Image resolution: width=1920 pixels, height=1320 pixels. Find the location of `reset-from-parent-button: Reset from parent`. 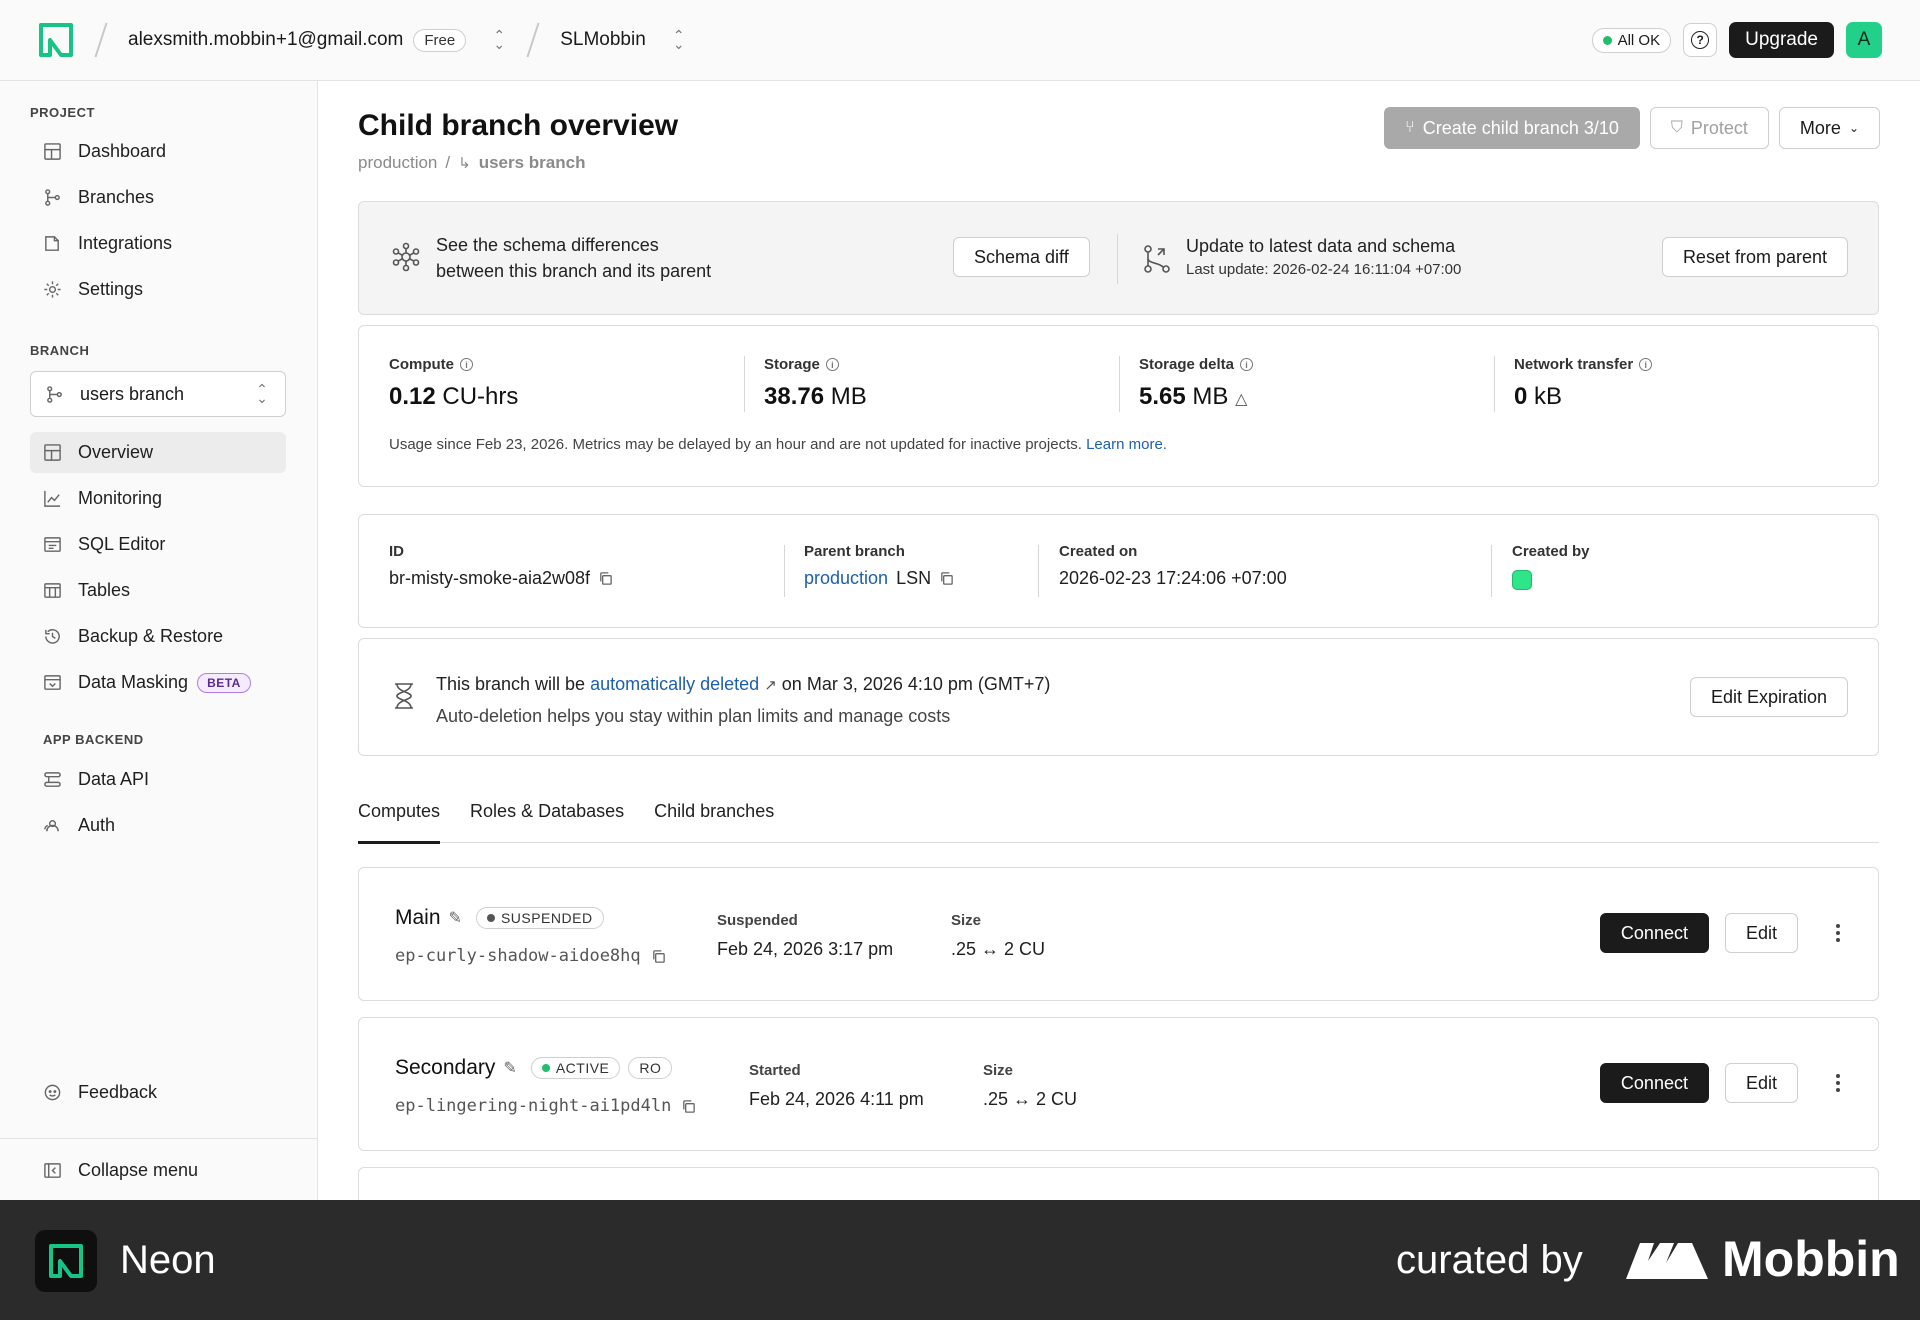

reset-from-parent-button: Reset from parent is located at coordinates (1754, 257).